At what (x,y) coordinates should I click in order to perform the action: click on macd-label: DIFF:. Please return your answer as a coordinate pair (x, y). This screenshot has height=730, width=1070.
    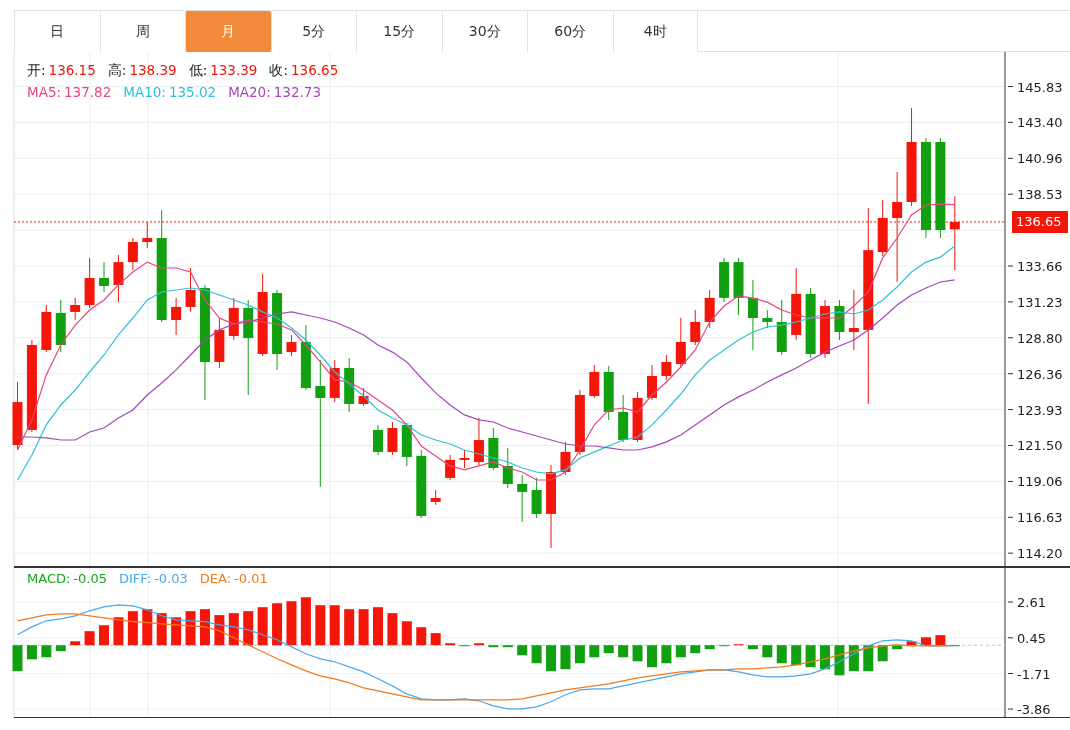
    Looking at the image, I should click on (135, 578).